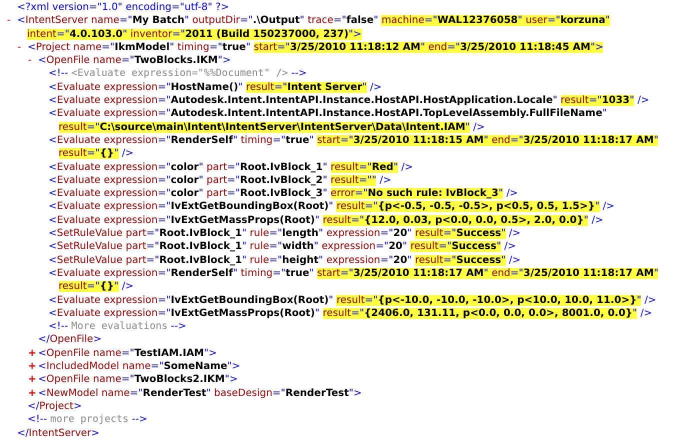 The image size is (675, 445). I want to click on attribute-value: 4.0.103.0, so click(96, 34).